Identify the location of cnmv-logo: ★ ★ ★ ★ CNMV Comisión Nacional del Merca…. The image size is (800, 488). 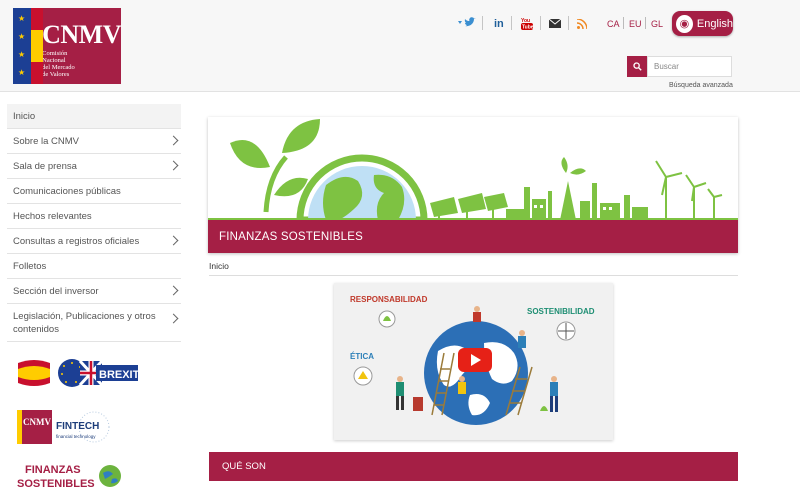
(67, 46).